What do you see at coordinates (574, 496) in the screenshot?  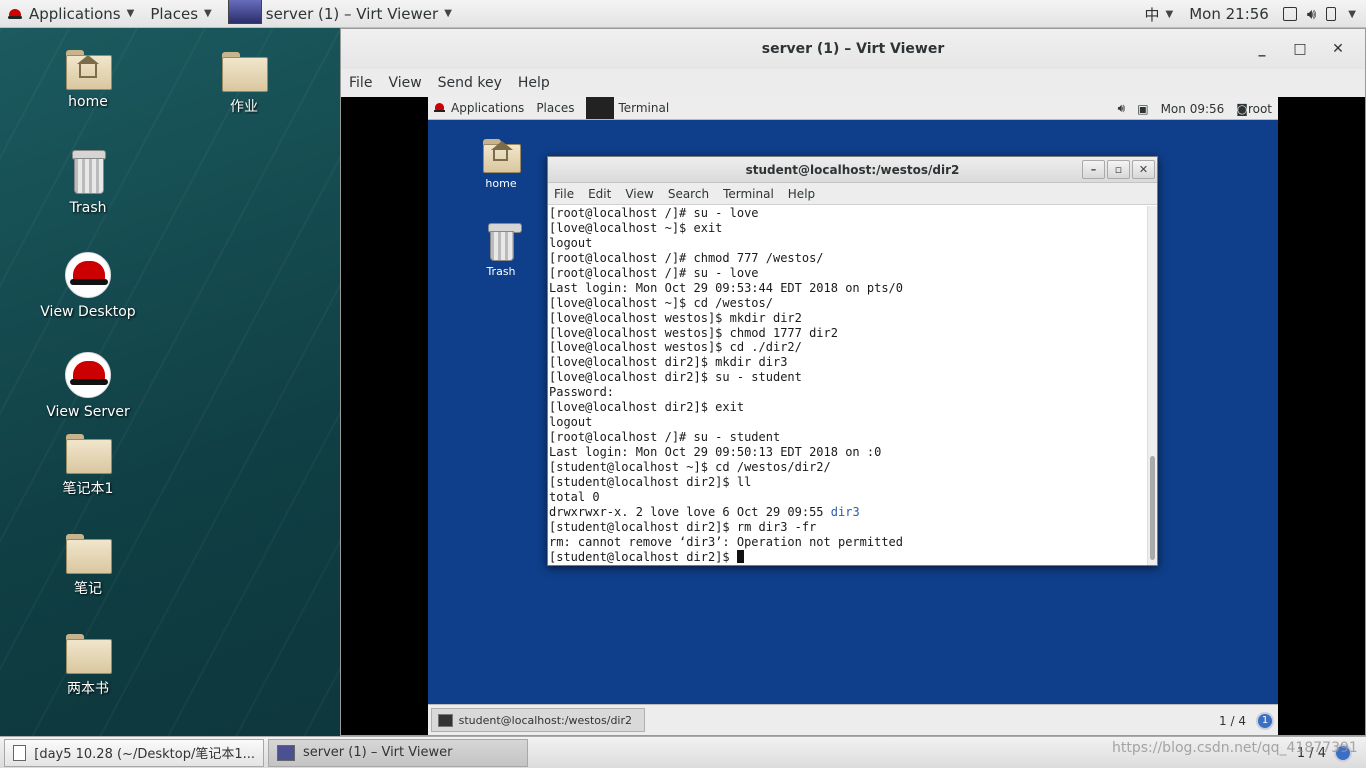 I see `terminal-line: total 0` at bounding box center [574, 496].